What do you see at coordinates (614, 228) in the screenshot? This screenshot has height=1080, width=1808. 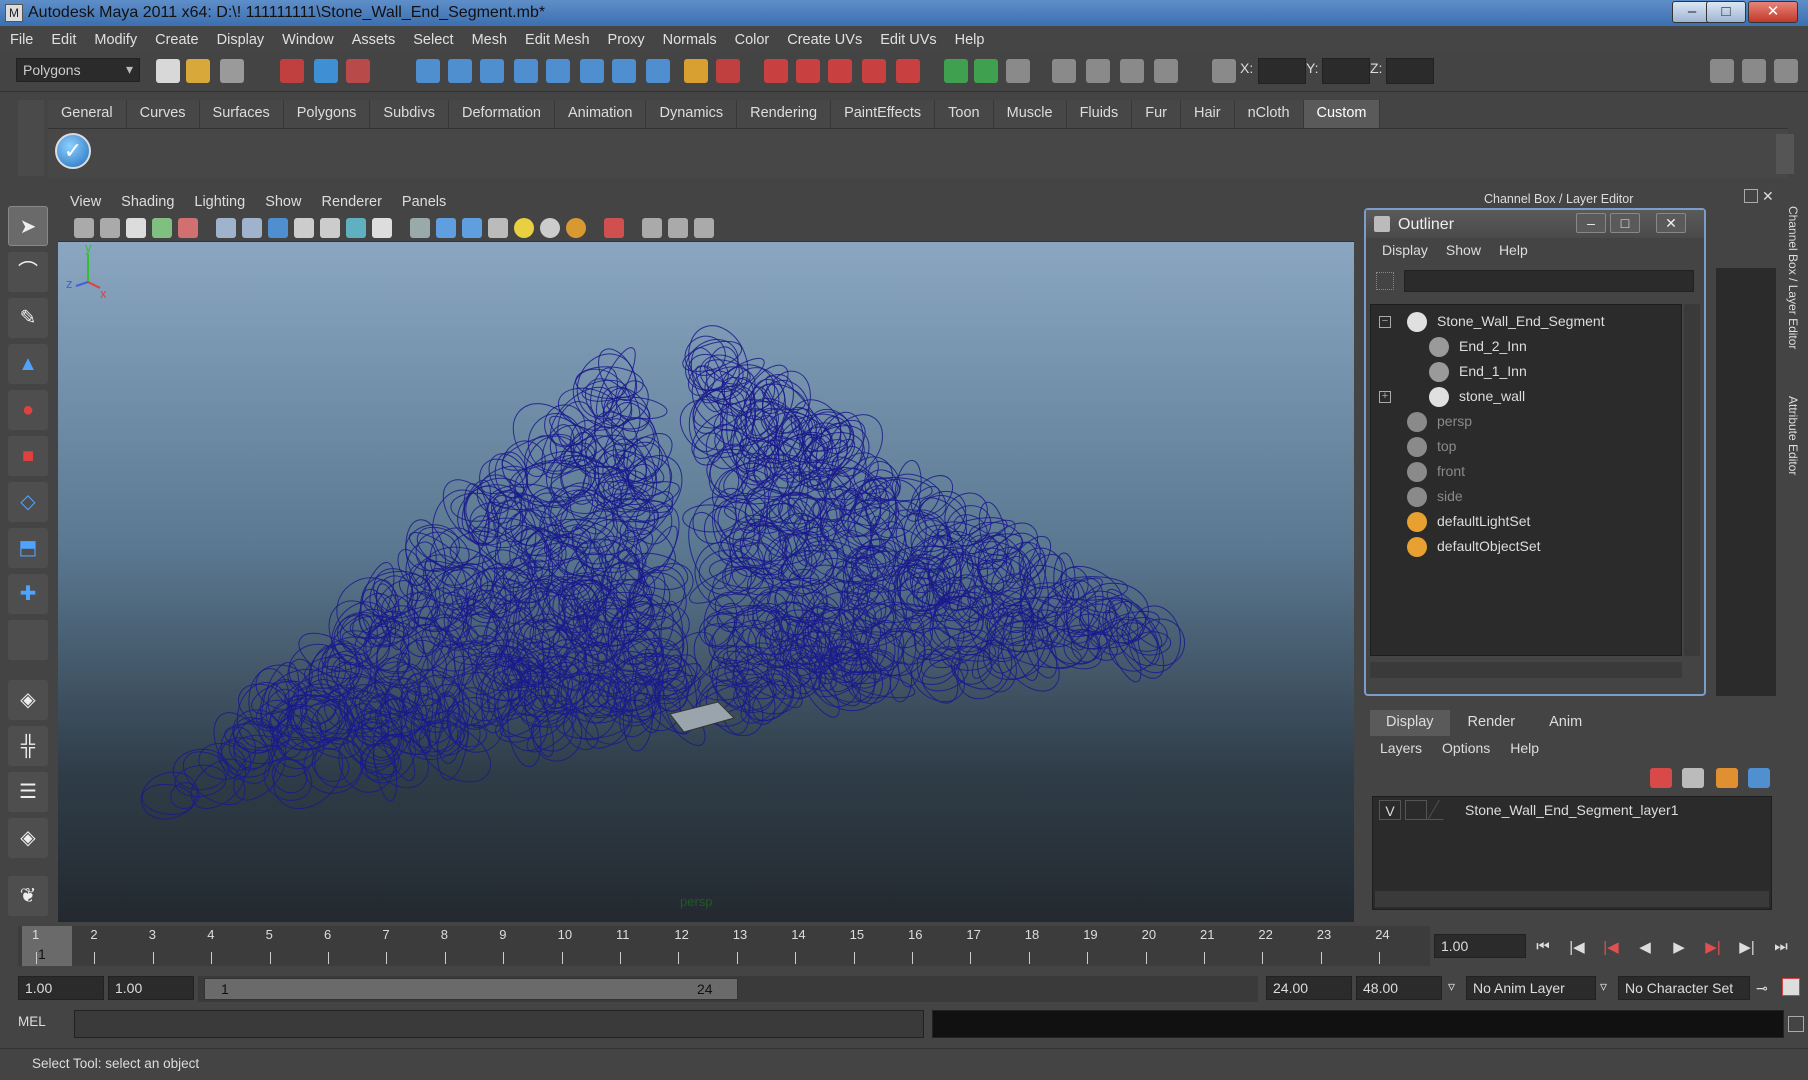 I see `isolate-select-icon` at bounding box center [614, 228].